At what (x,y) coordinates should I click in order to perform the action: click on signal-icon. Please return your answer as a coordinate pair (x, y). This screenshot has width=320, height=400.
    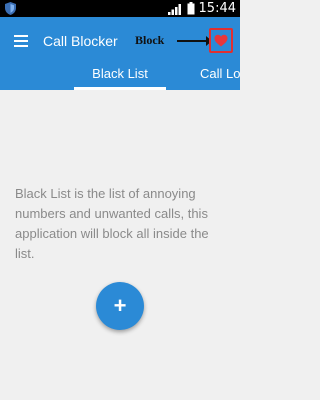
    Looking at the image, I should click on (174, 9).